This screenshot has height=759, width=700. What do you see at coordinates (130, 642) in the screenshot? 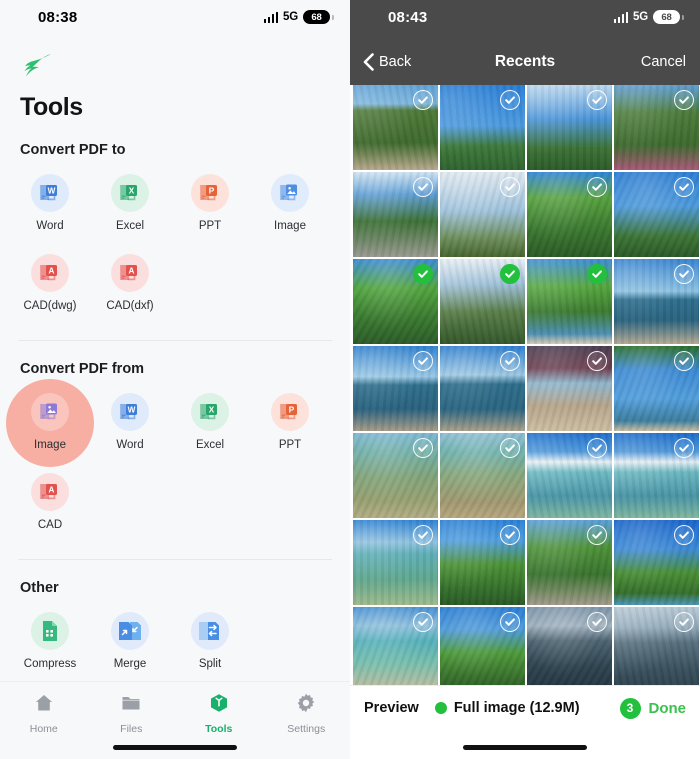
I see `tool-item-merge: Merge` at bounding box center [130, 642].